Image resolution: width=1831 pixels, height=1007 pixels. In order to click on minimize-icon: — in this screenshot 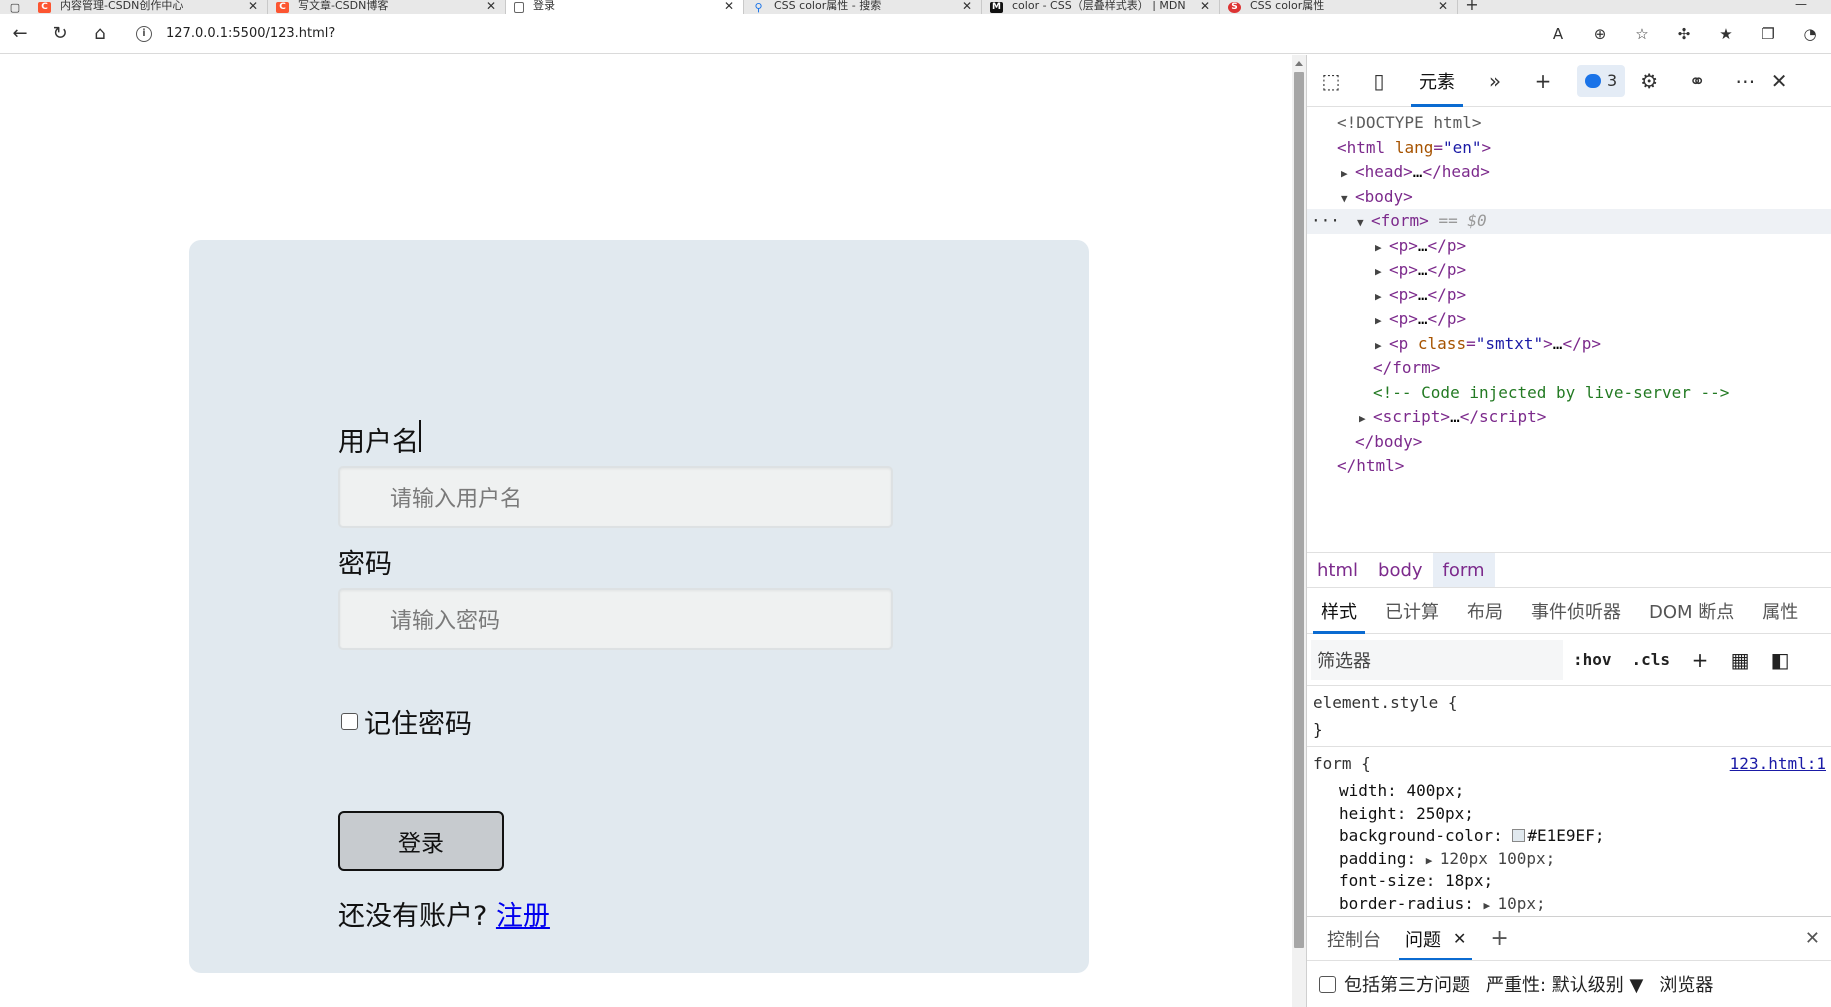, I will do `click(1801, 7)`.